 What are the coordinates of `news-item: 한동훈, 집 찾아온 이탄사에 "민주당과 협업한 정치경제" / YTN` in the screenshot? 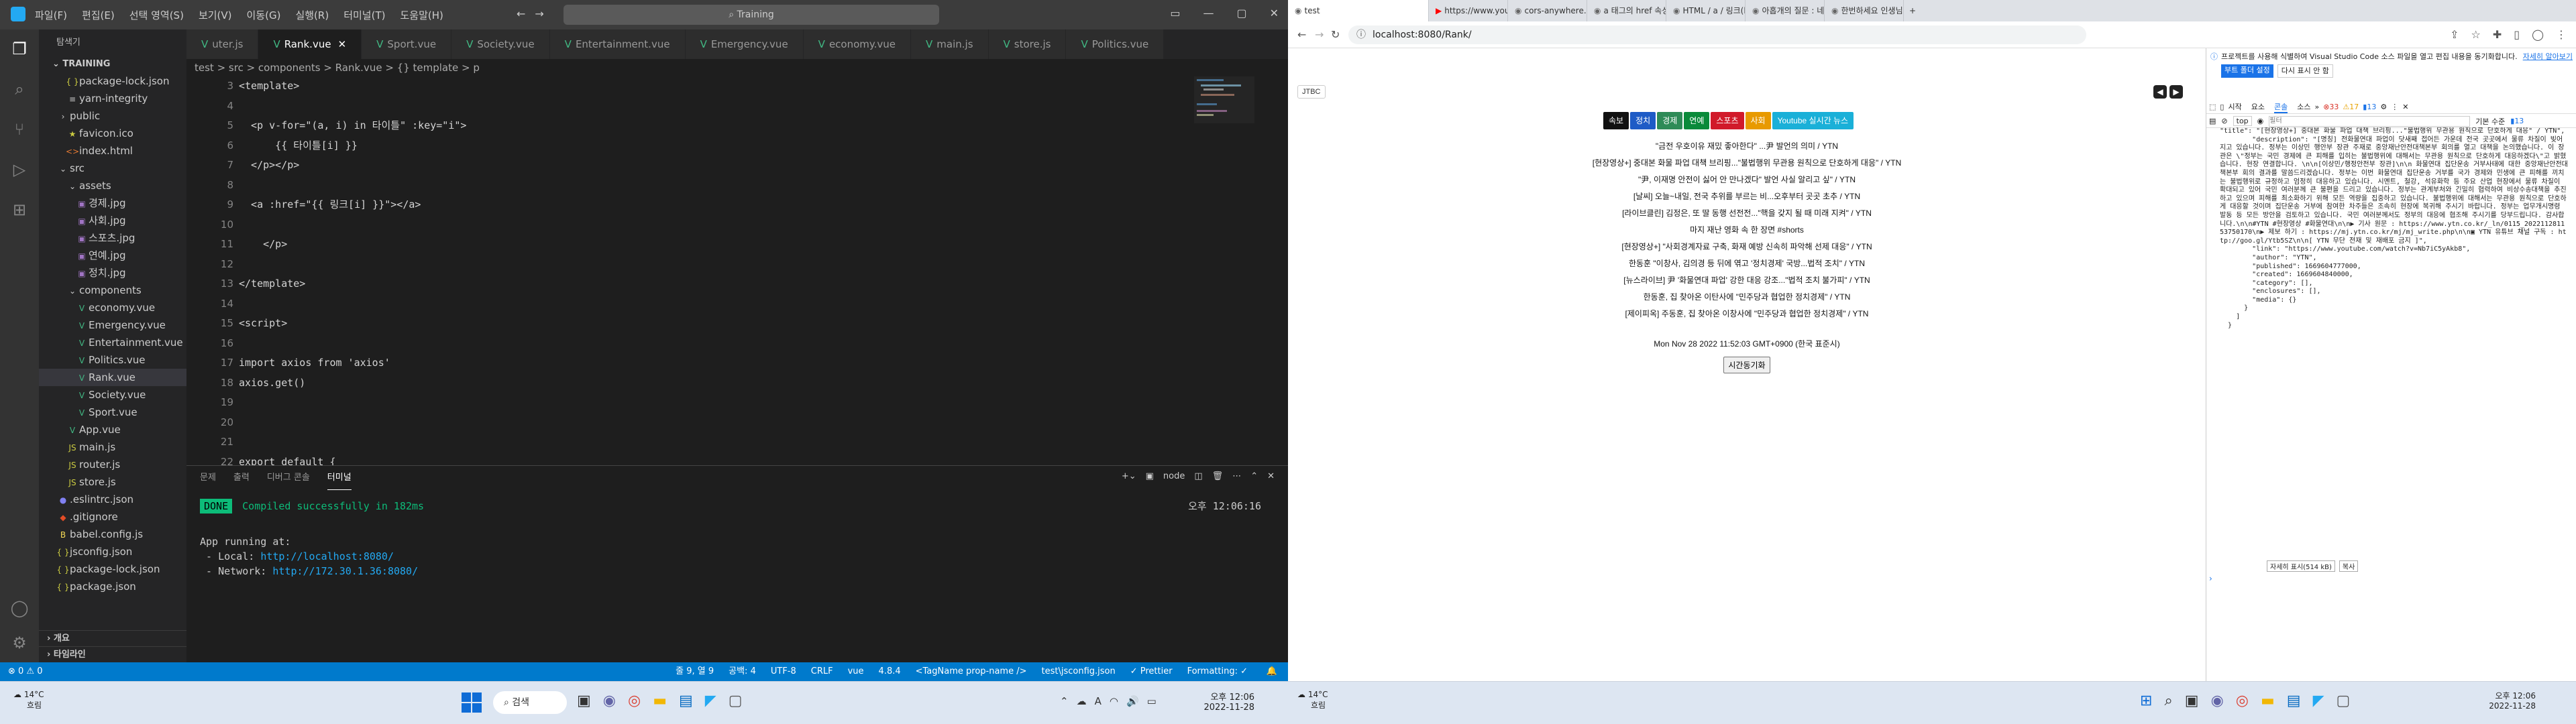 It's located at (1747, 297).